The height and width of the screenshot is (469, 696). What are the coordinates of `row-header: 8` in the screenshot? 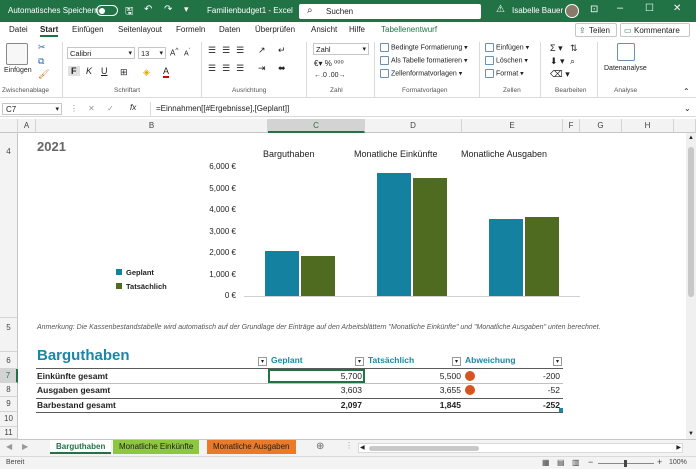 It's located at (9, 390).